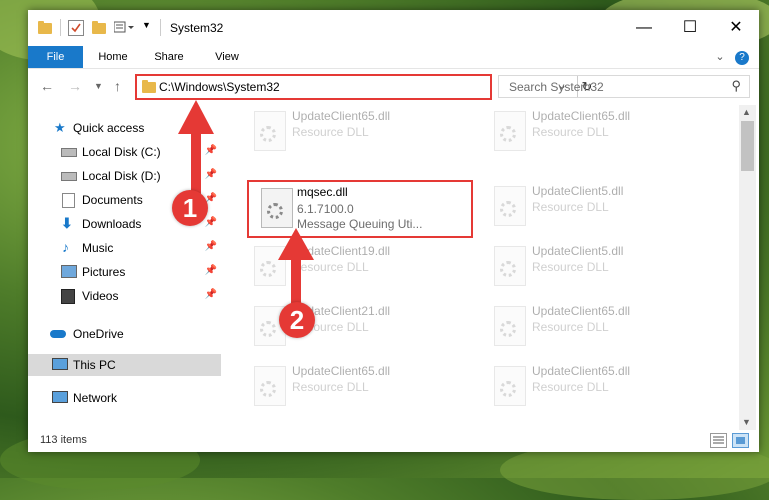 The width and height of the screenshot is (769, 500). What do you see at coordinates (296, 244) in the screenshot?
I see `arrow-2-head` at bounding box center [296, 244].